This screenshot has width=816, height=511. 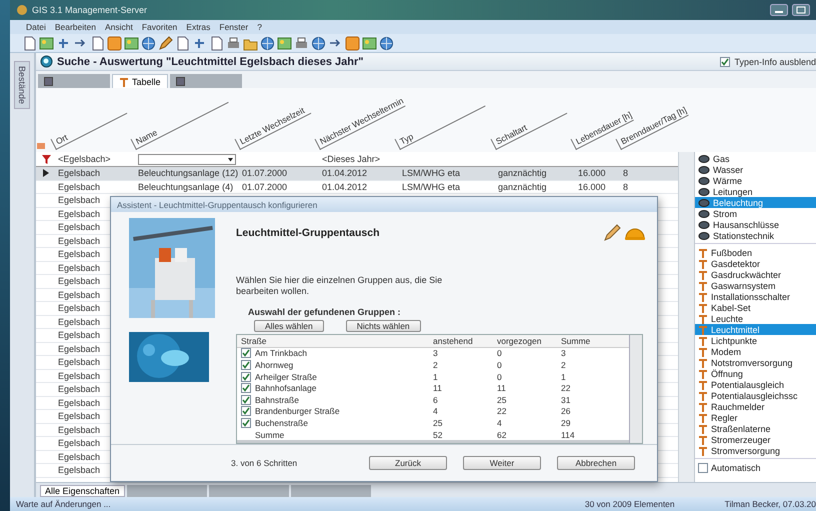 I want to click on filter-value: <Egelsbach>, so click(x=84, y=159).